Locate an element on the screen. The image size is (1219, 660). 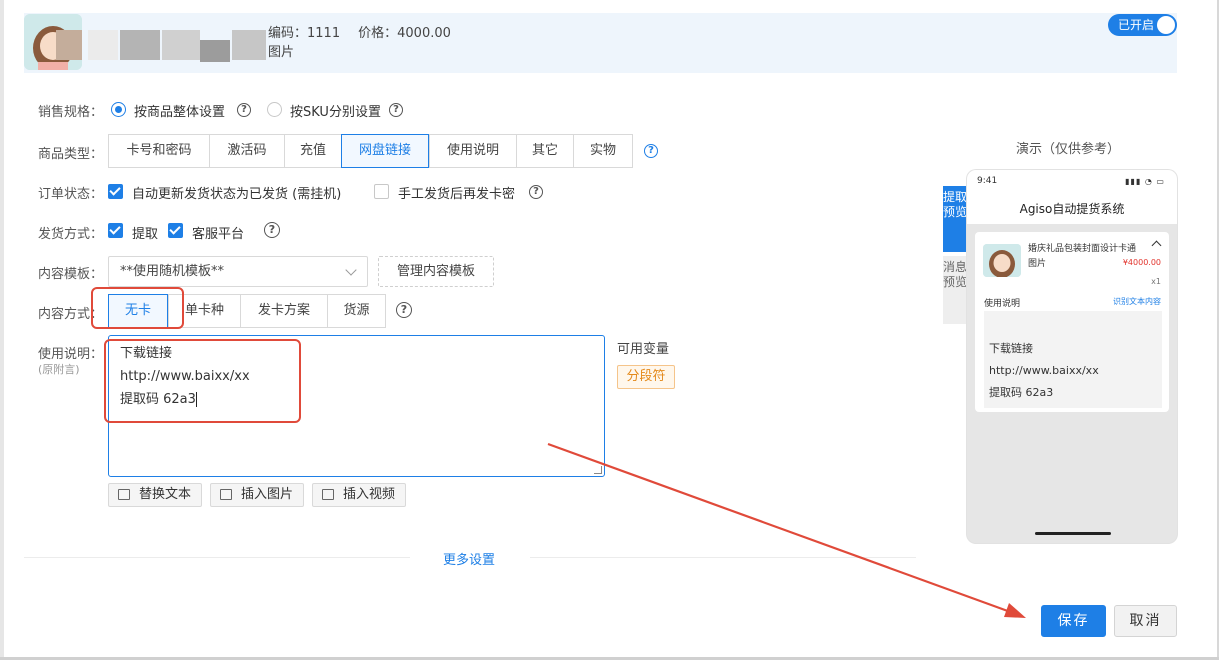
spec-radio-sku is located at coordinates (274, 109).